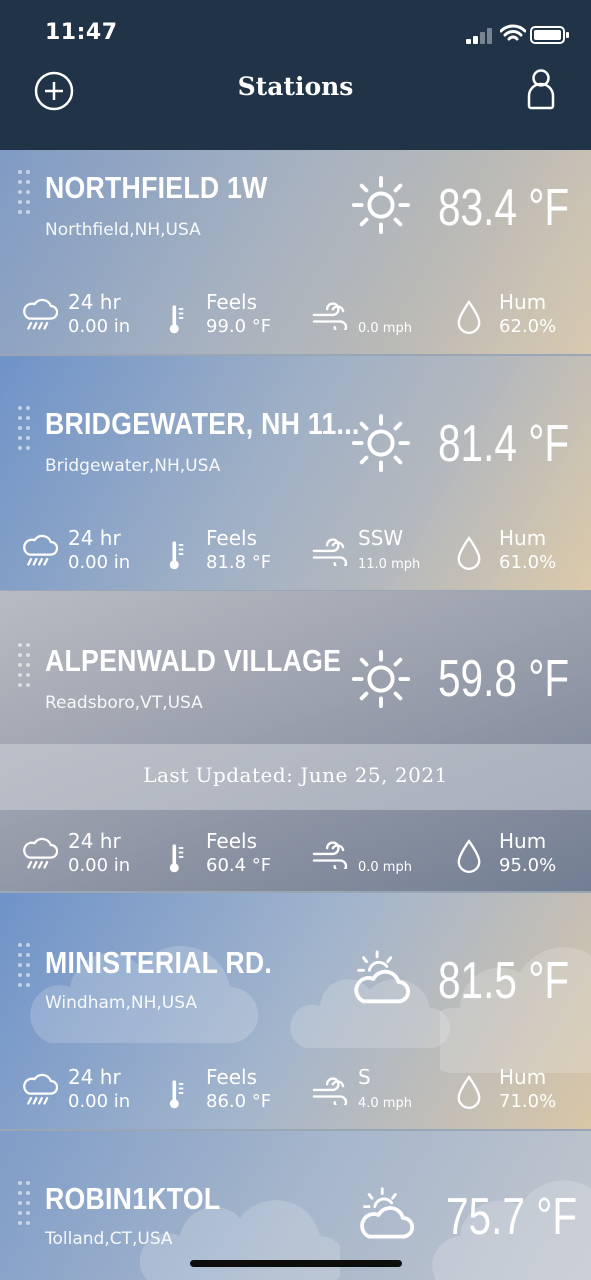 Image resolution: width=591 pixels, height=1280 pixels. What do you see at coordinates (156, 187) in the screenshot?
I see `station-name: NORTHFIELD 1W` at bounding box center [156, 187].